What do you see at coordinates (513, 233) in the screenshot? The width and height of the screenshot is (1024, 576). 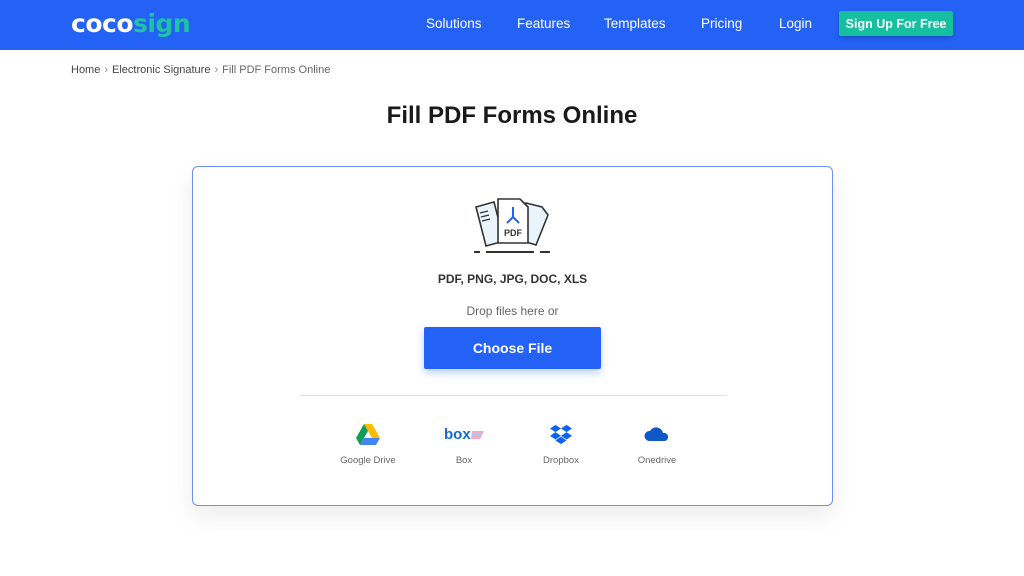 I see `svg-text: PDF` at bounding box center [513, 233].